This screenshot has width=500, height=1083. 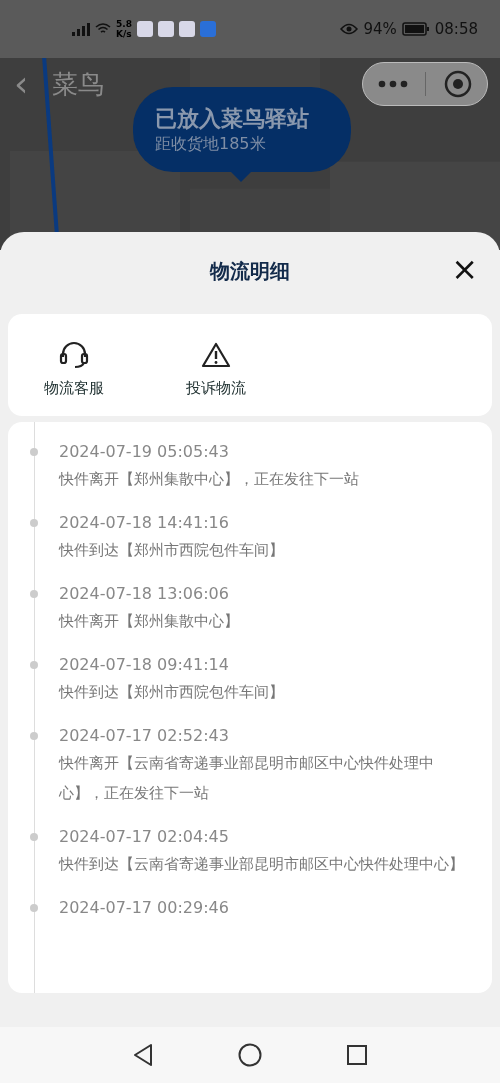 What do you see at coordinates (262, 864) in the screenshot?
I see `event-description: 快件到达【云南省寄递事业部昆明市邮区中心快件处理中心】` at bounding box center [262, 864].